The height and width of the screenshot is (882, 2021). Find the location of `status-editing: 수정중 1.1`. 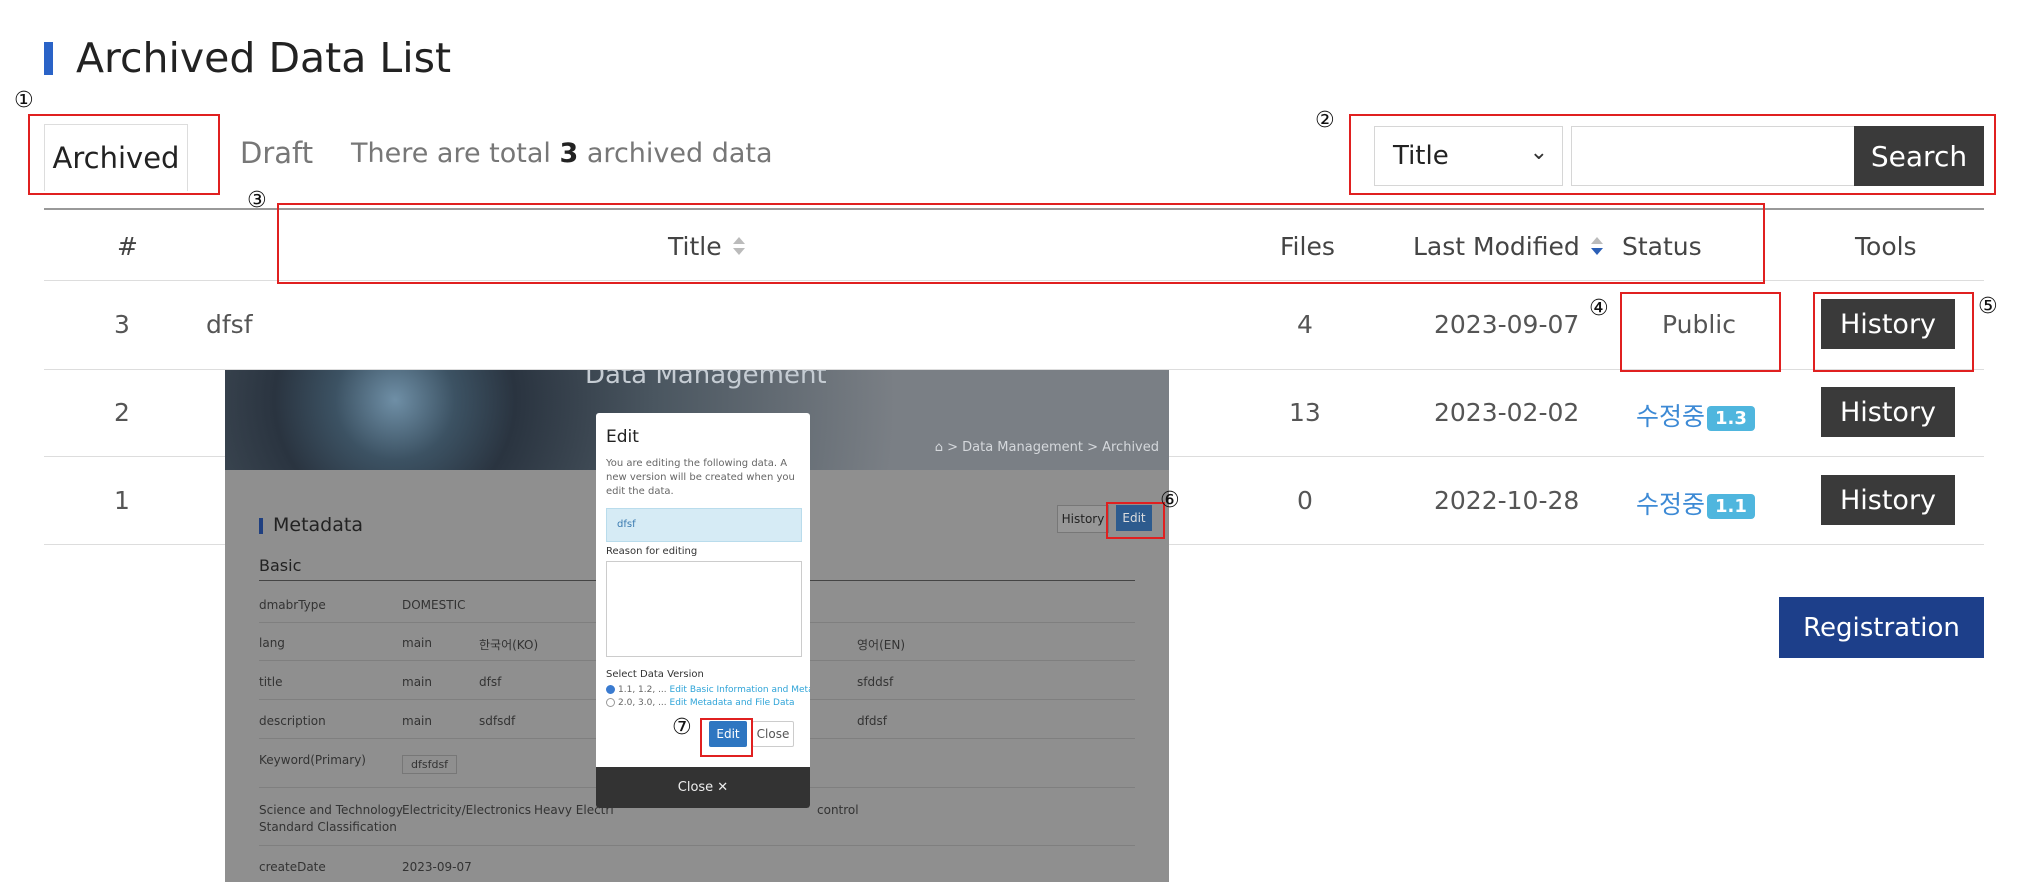

status-editing: 수정중 1.1 is located at coordinates (1695, 503).